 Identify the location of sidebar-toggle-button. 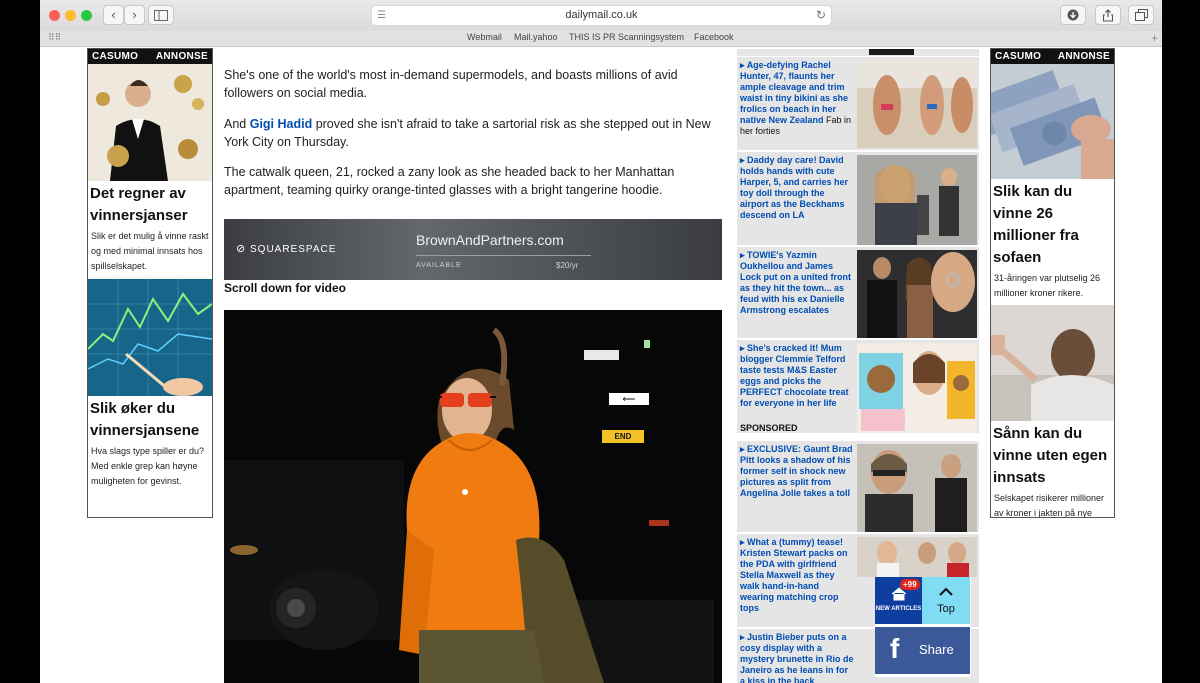
(161, 15).